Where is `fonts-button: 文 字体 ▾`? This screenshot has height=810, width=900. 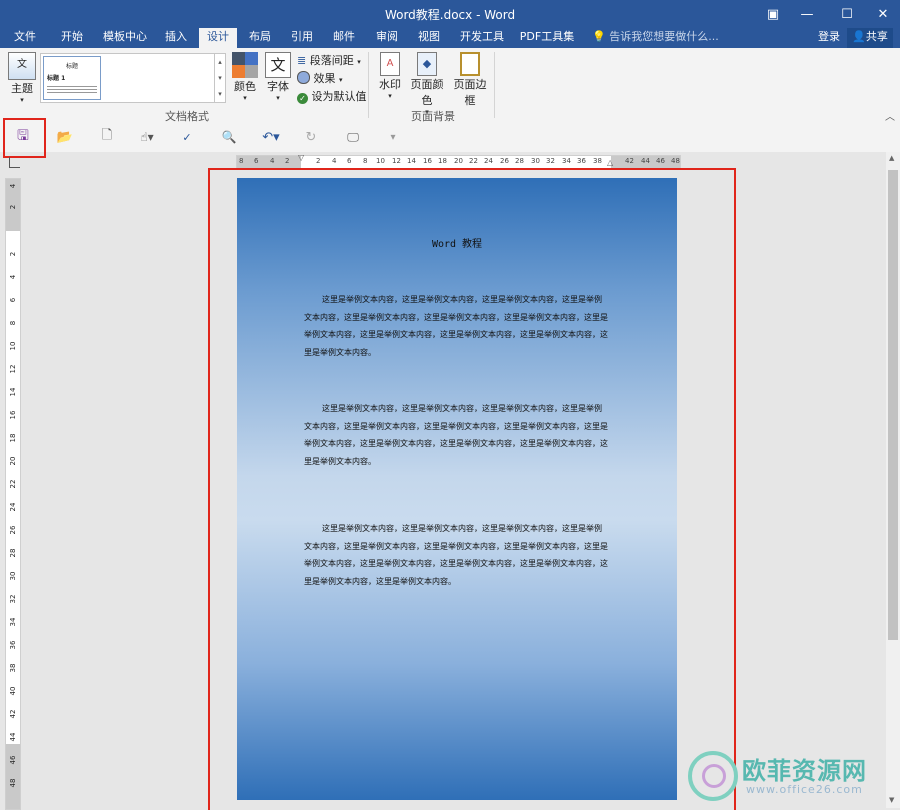
fonts-button: 文 字体 ▾ is located at coordinates (278, 77).